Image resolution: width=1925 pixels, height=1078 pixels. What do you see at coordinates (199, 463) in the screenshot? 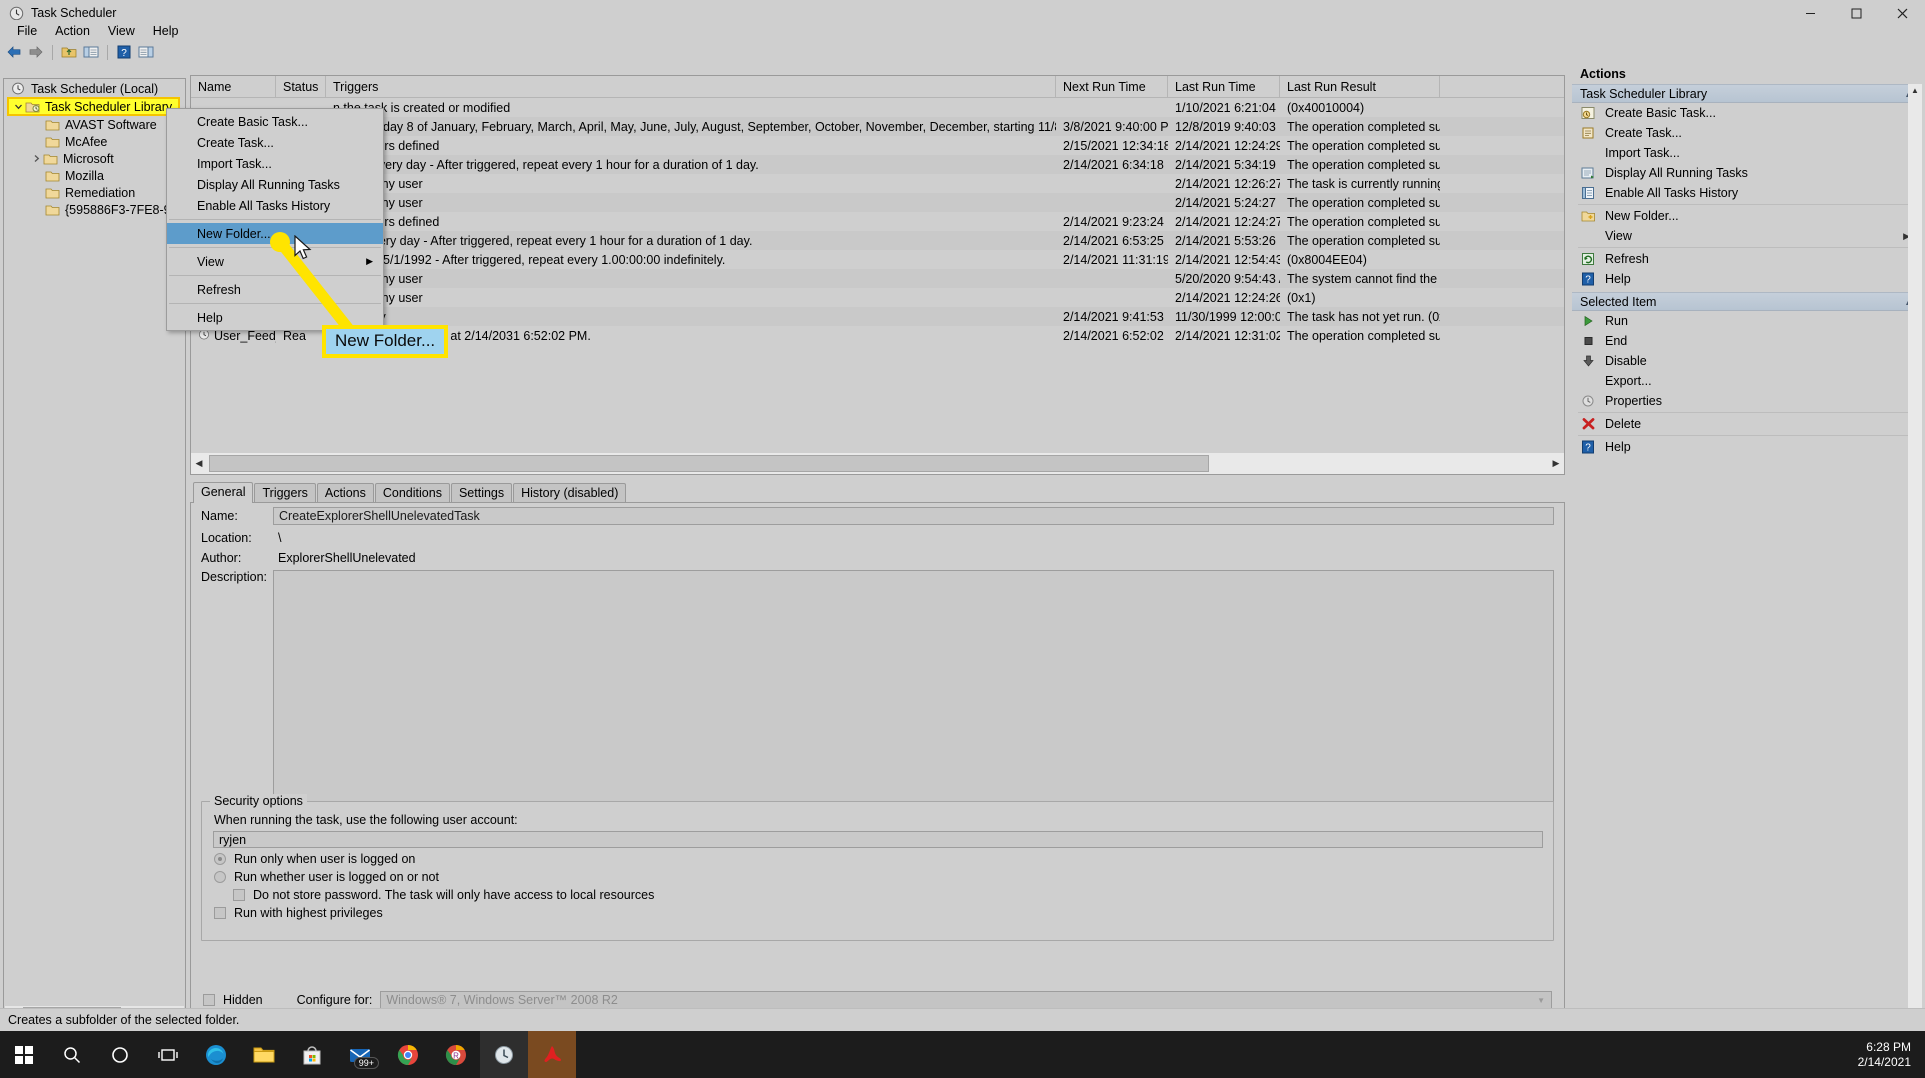
I see `scroll-left-icon: ◀` at bounding box center [199, 463].